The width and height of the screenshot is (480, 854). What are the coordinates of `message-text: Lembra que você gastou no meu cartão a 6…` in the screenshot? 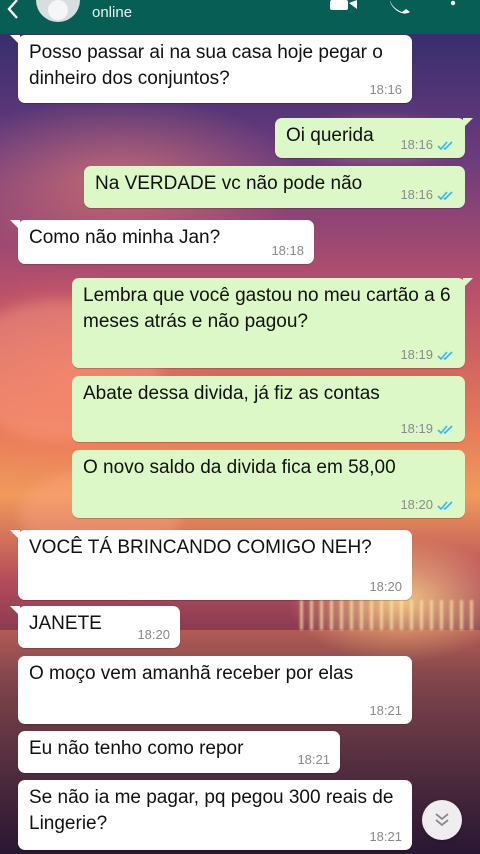 It's located at (267, 308).